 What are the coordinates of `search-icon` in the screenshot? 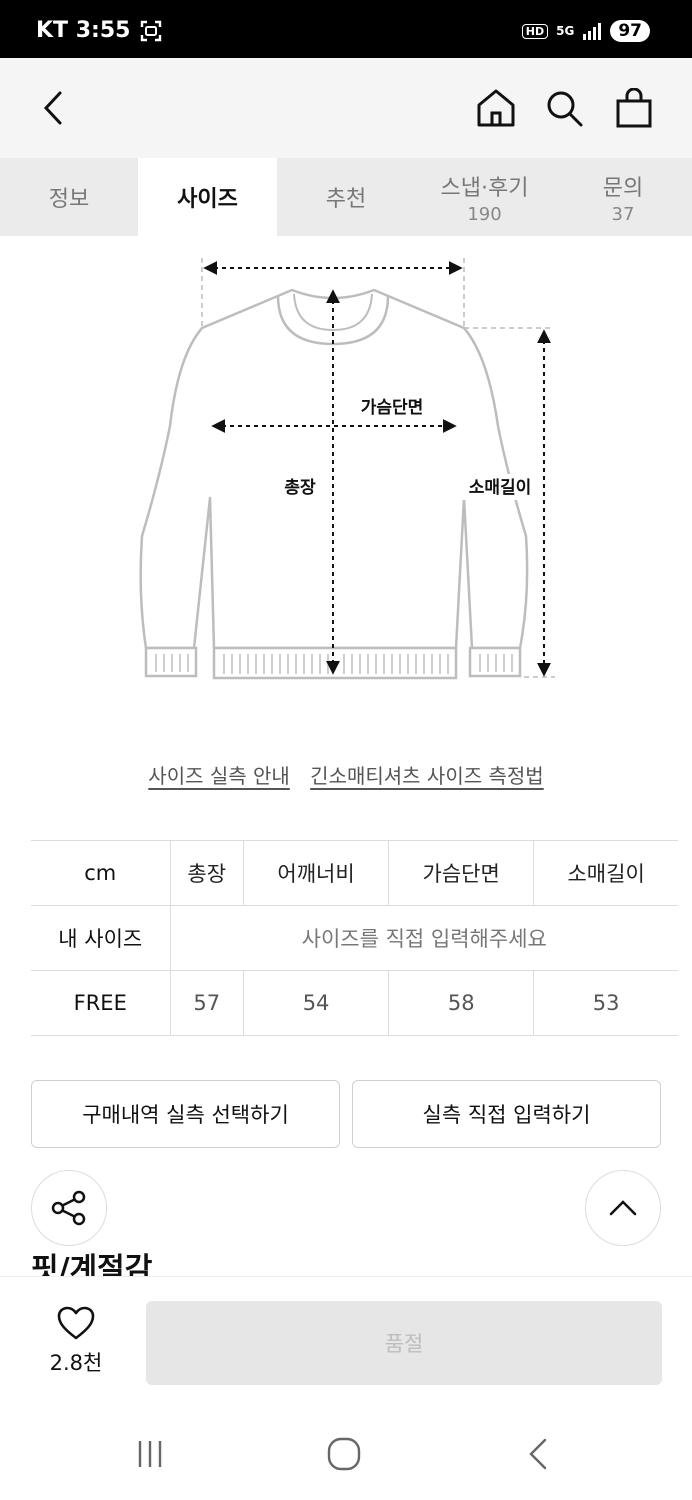 It's located at (565, 109).